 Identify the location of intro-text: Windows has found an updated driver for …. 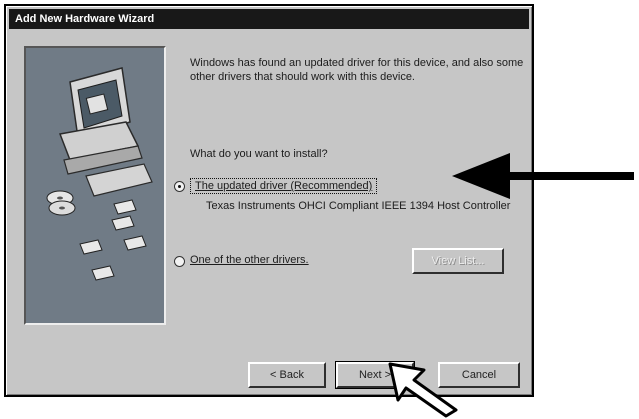
(357, 70).